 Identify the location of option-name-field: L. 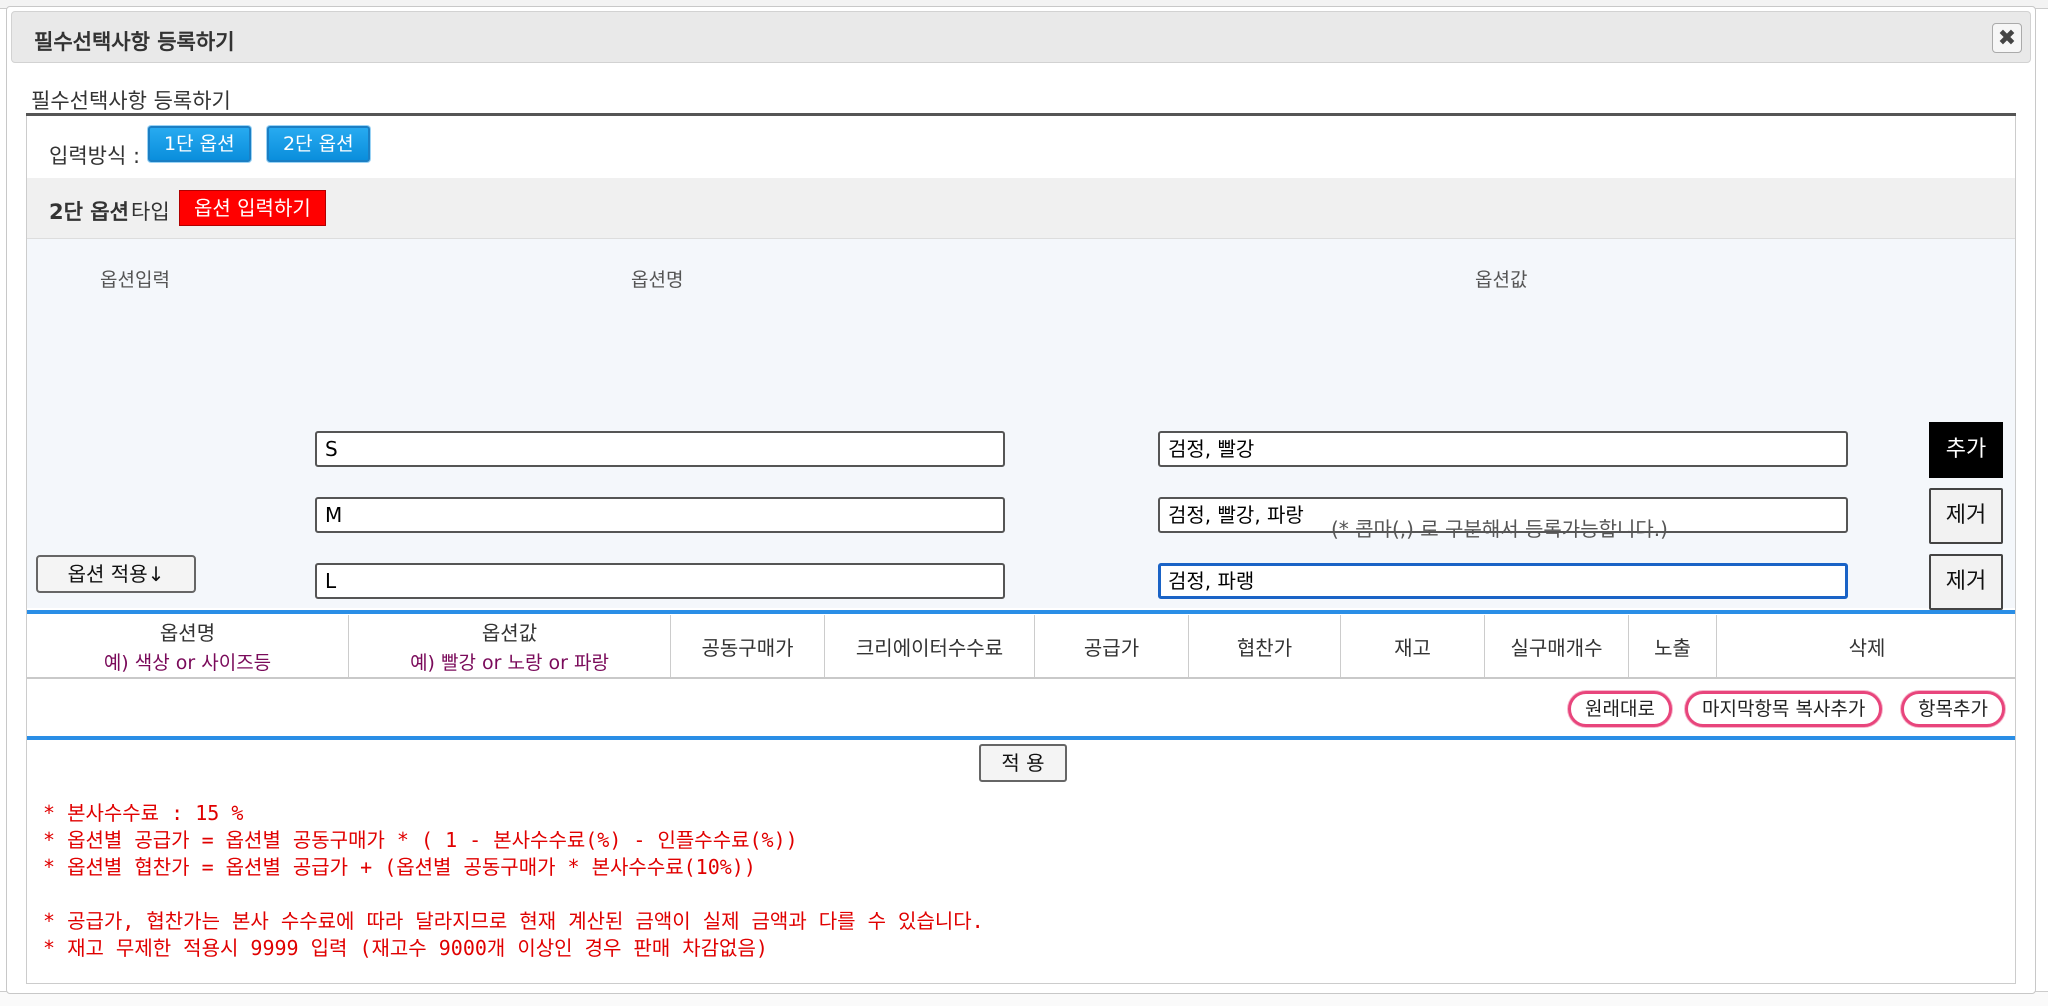
(660, 581).